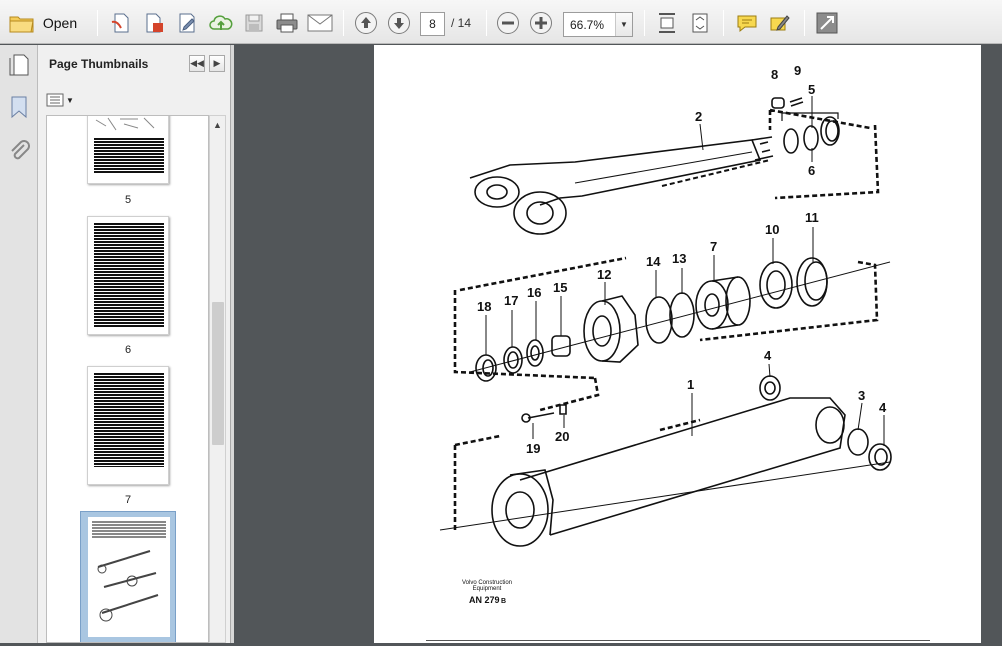 This screenshot has width=1002, height=646. Describe the element at coordinates (861, 395) in the screenshot. I see `part-label: 3` at that location.